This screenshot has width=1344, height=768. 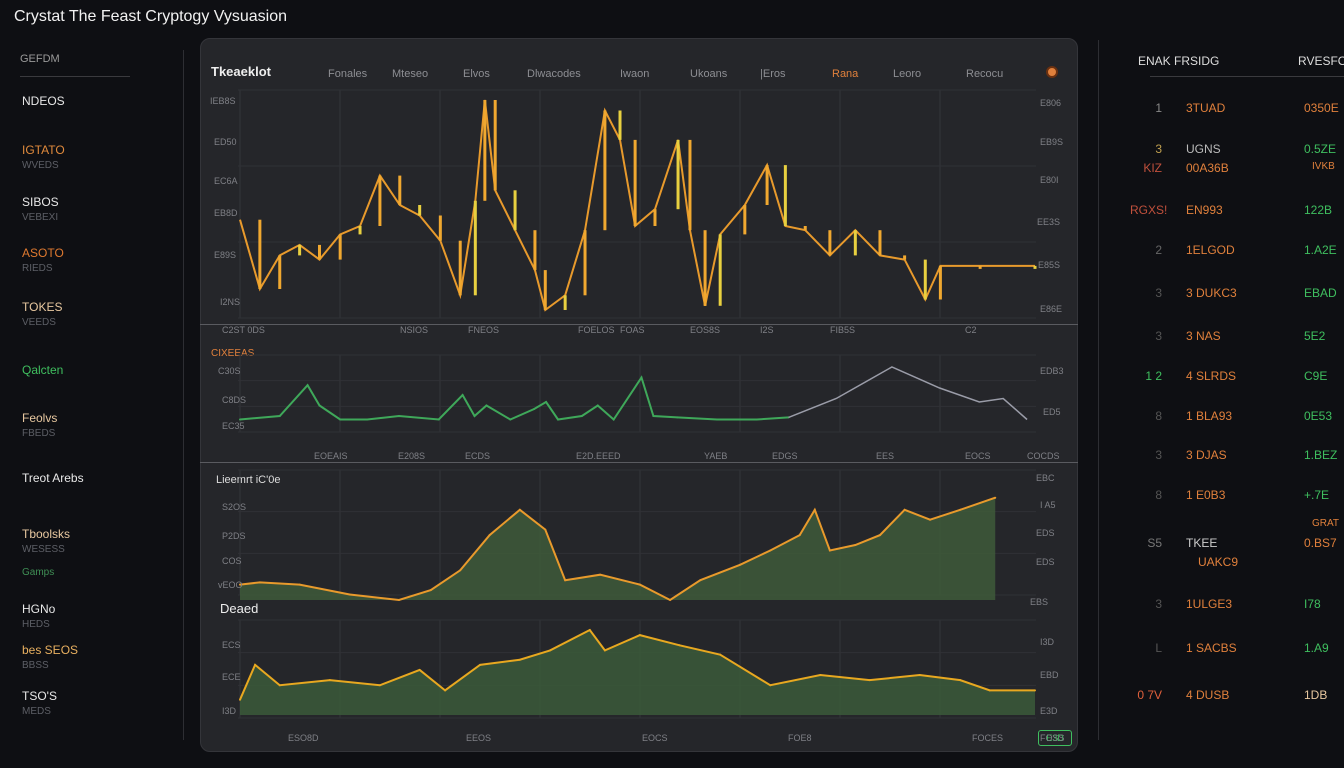 What do you see at coordinates (655, 738) in the screenshot?
I see `x-tick-label: EOCS` at bounding box center [655, 738].